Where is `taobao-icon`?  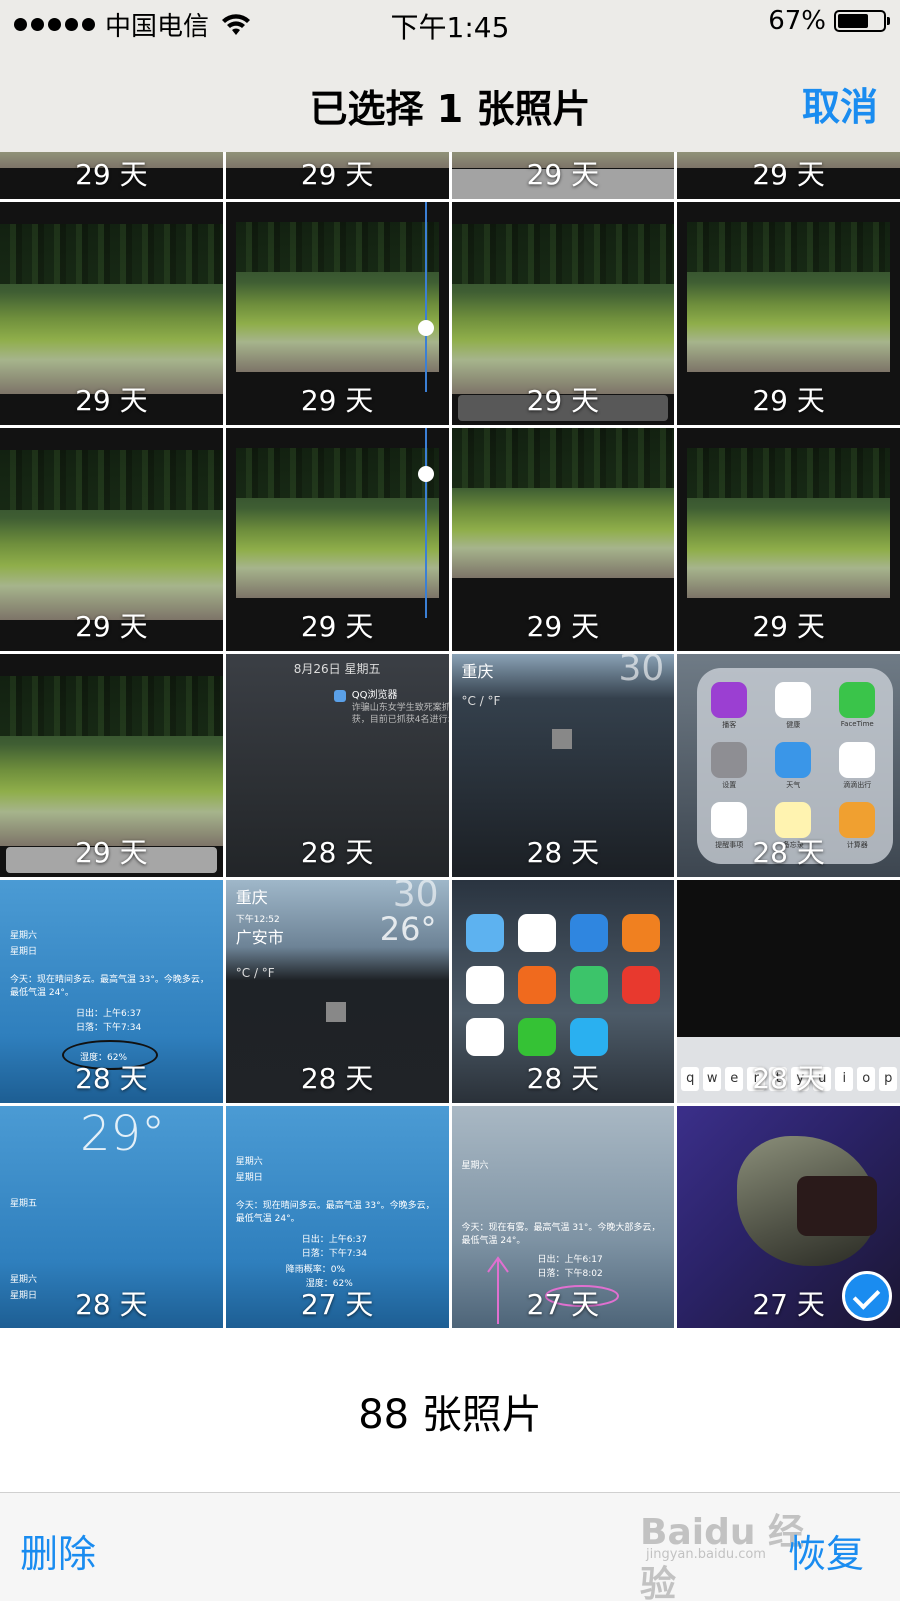
taobao-icon is located at coordinates (536, 985).